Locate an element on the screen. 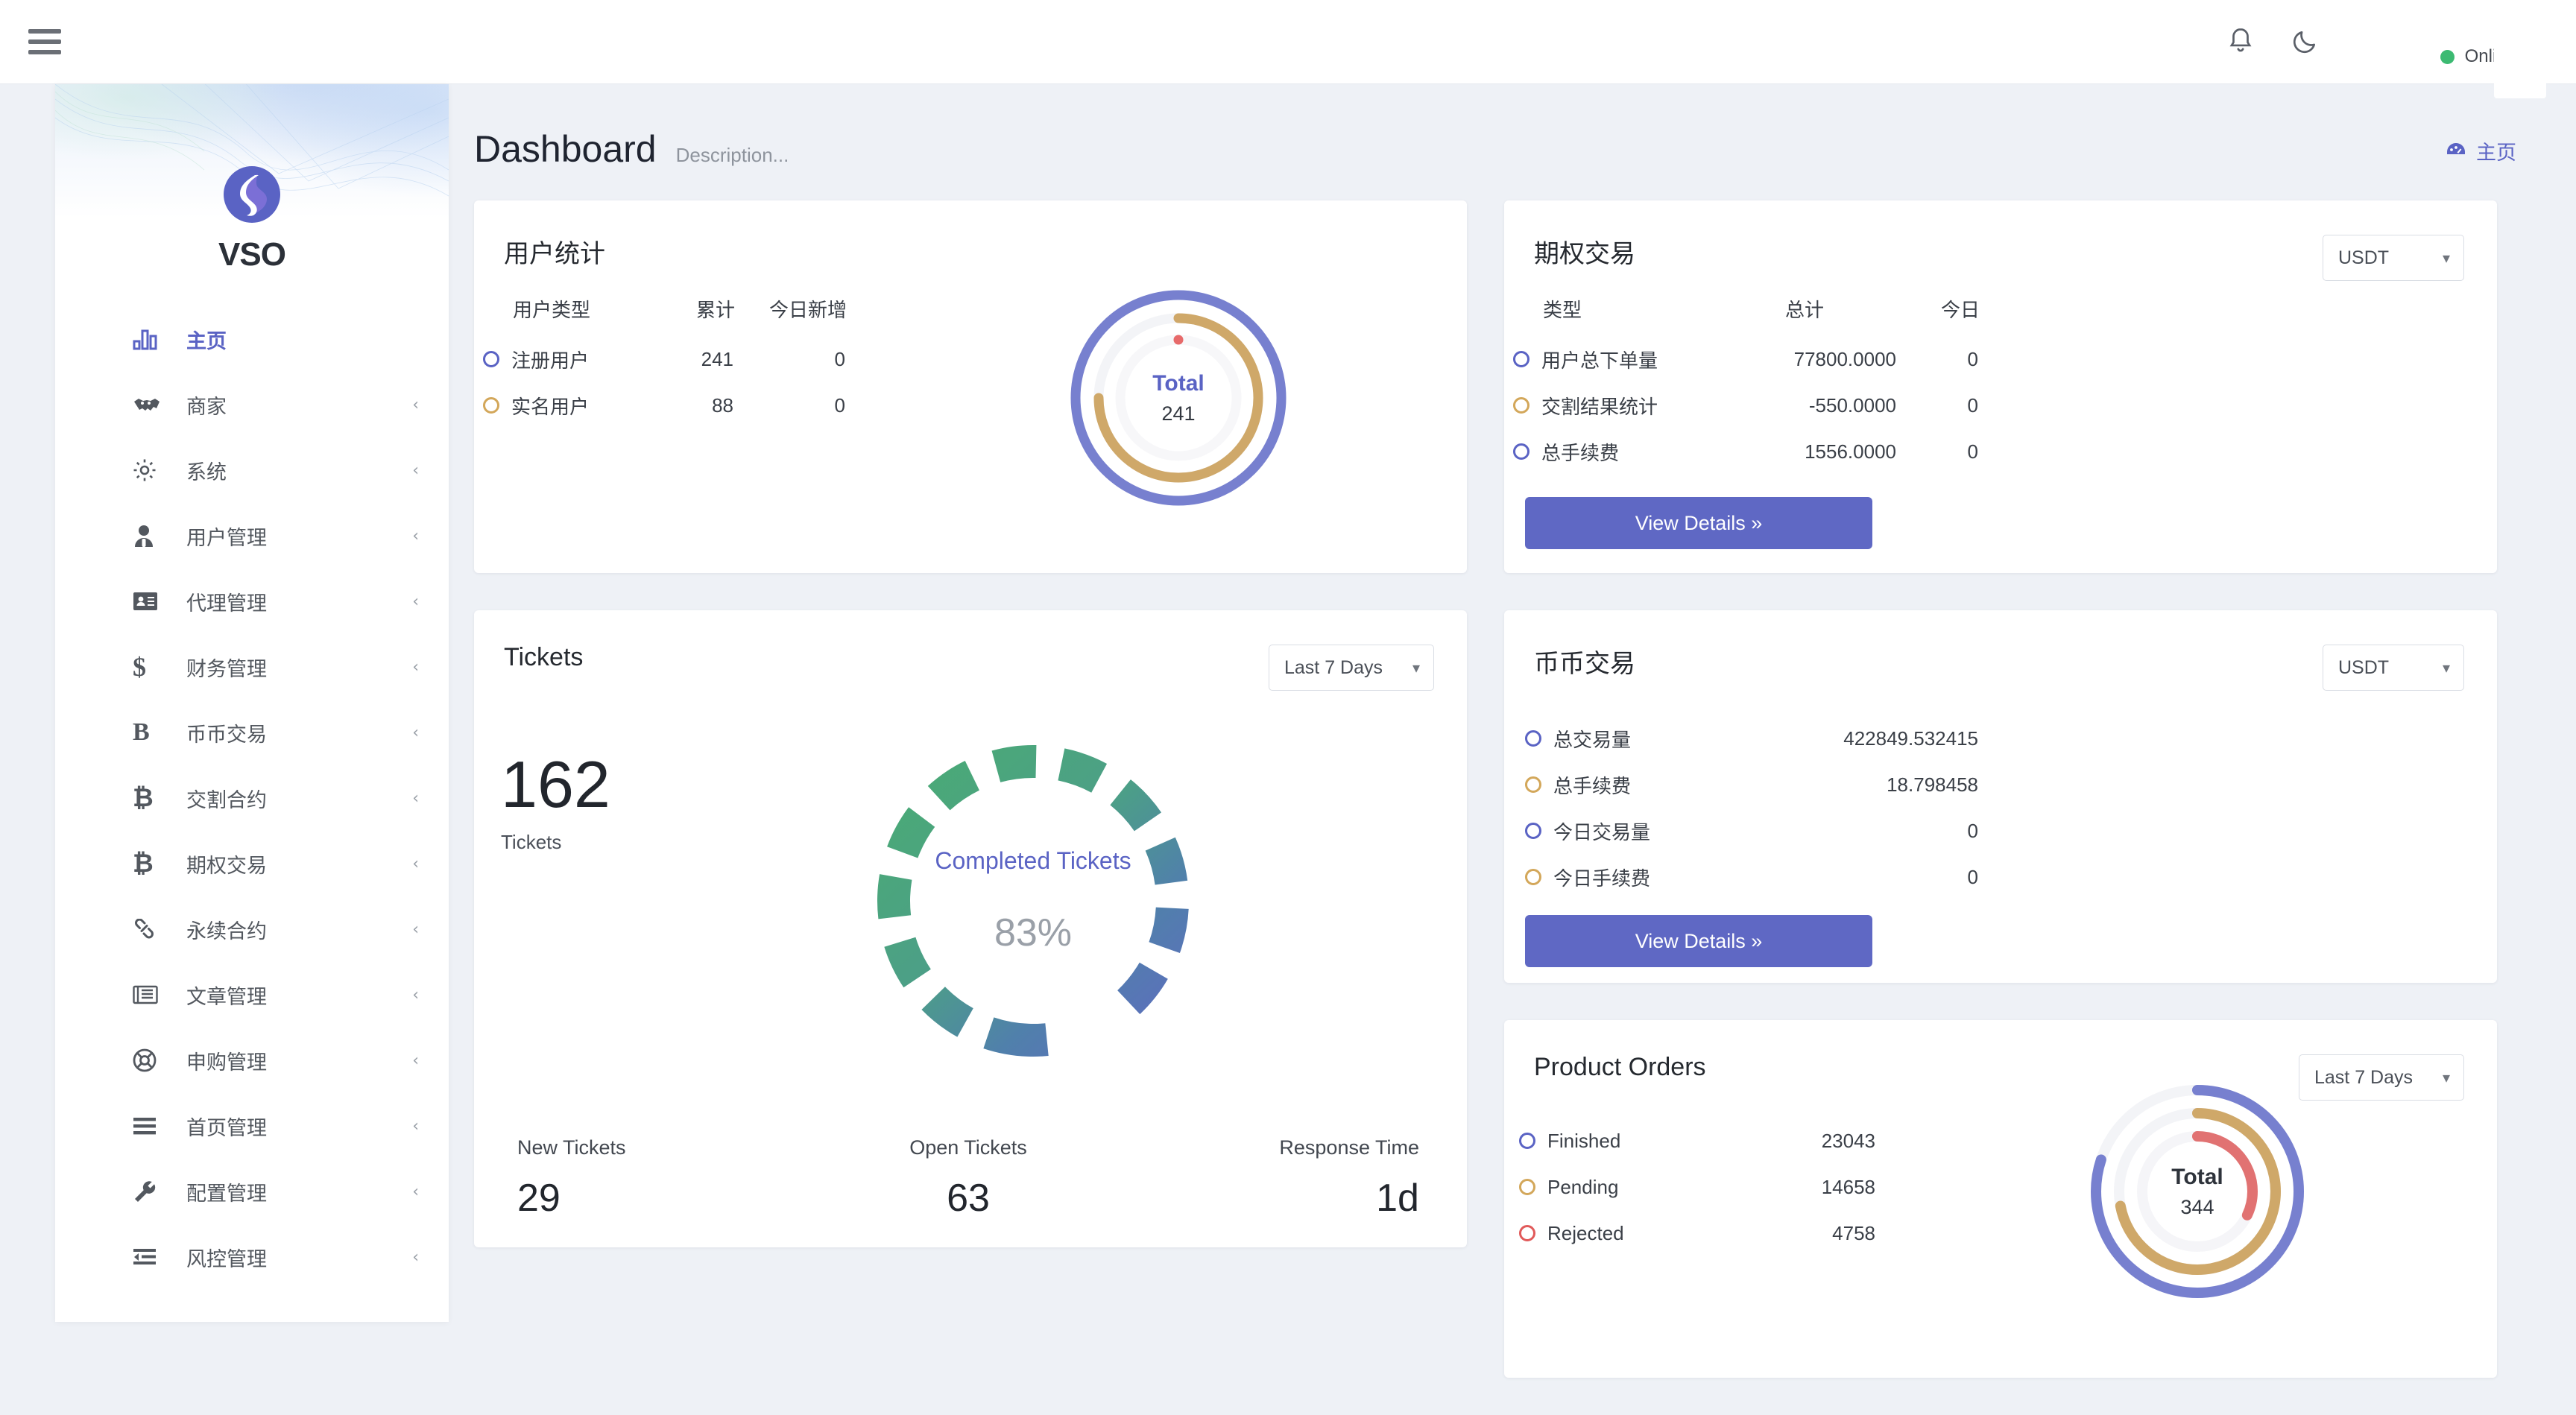 This screenshot has width=2576, height=1415. hamburger-icon is located at coordinates (44, 41).